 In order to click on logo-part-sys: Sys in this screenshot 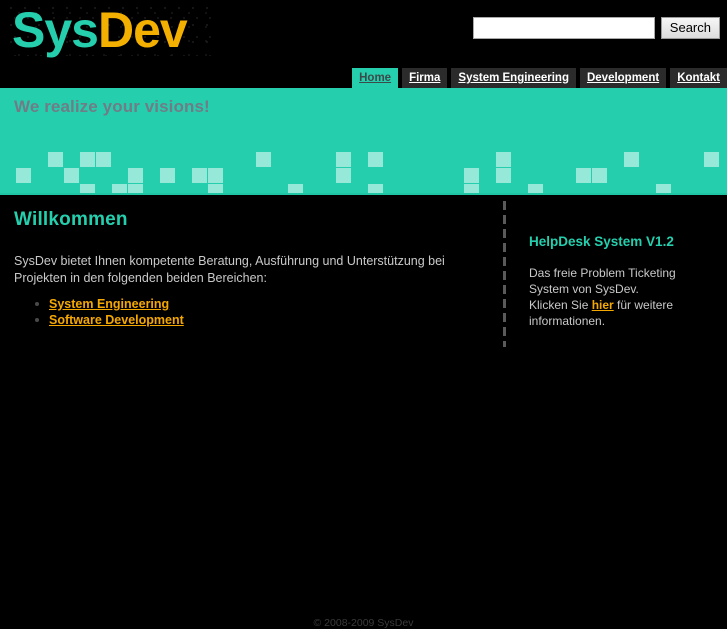, I will do `click(55, 30)`.